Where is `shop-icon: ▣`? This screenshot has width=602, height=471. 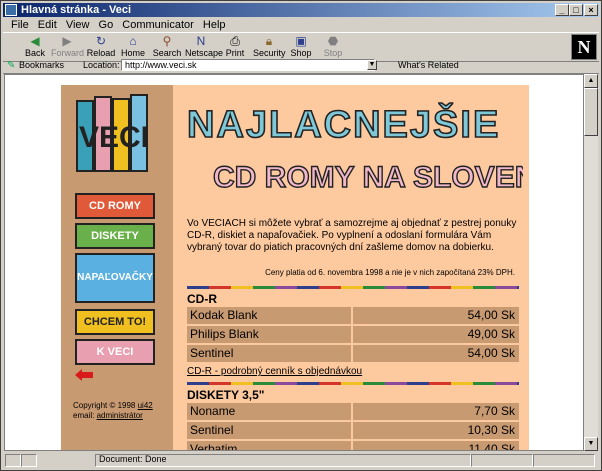
shop-icon: ▣ is located at coordinates (301, 41).